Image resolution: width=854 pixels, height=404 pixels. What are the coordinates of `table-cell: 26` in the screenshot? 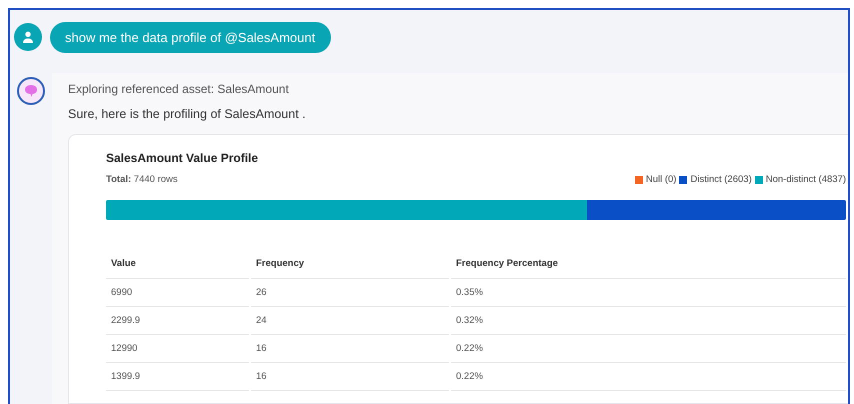 It's located at (350, 293).